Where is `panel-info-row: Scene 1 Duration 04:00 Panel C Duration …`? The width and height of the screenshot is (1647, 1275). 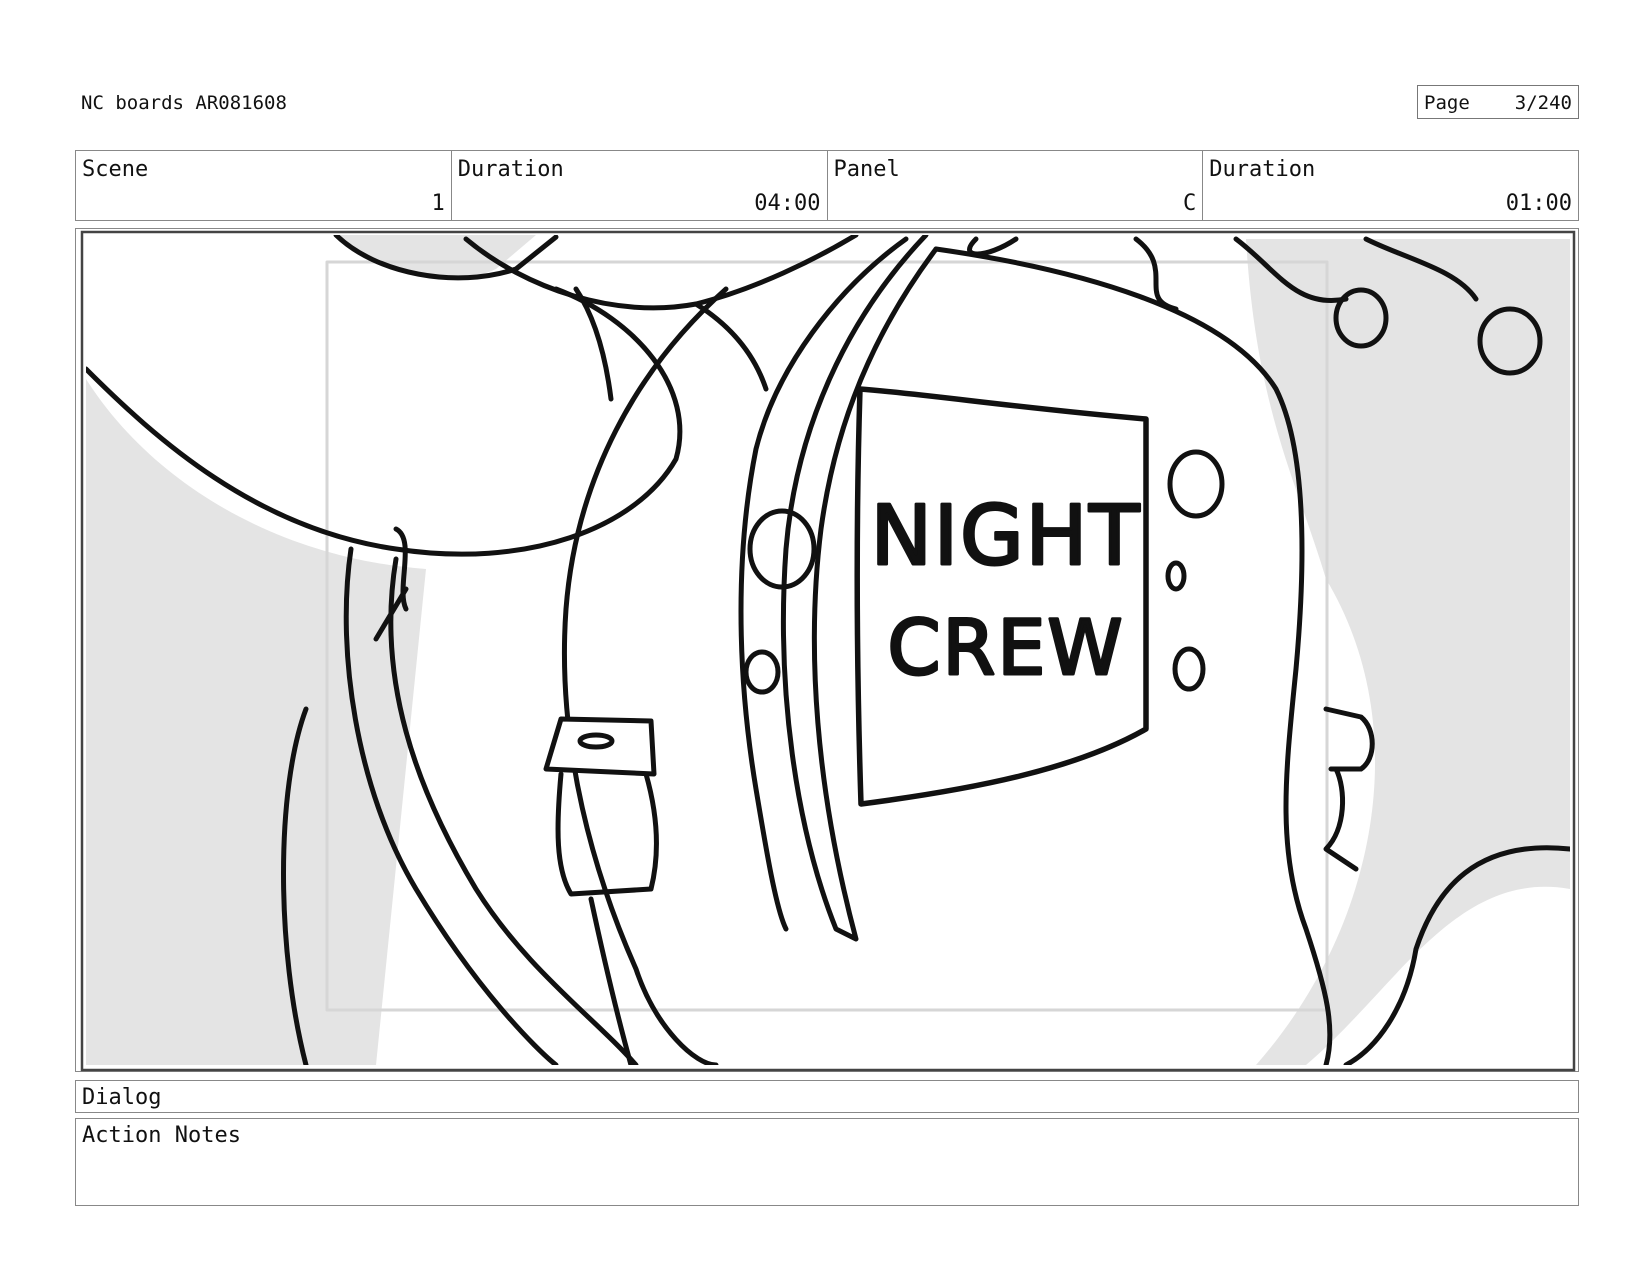 panel-info-row: Scene 1 Duration 04:00 Panel C Duration … is located at coordinates (827, 185).